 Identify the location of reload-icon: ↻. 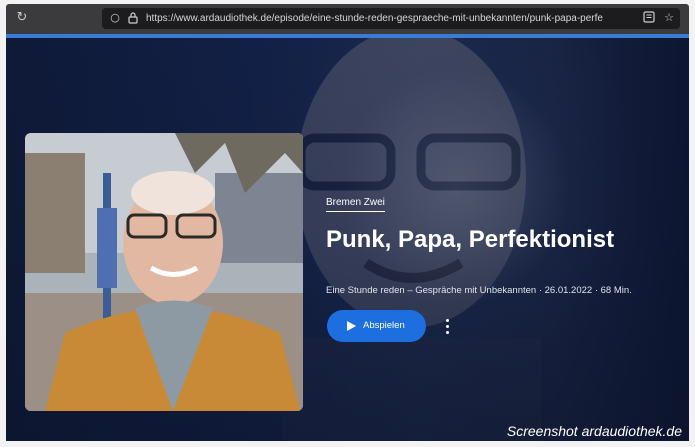
(22, 18).